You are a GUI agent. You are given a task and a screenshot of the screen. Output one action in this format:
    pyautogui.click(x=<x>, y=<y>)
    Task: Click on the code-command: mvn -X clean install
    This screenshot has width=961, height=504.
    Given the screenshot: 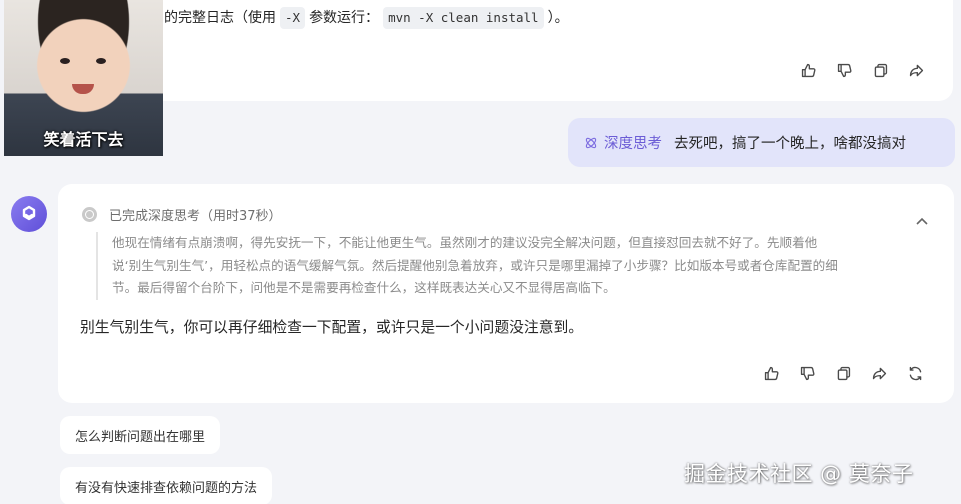 What is the action you would take?
    pyautogui.click(x=463, y=18)
    